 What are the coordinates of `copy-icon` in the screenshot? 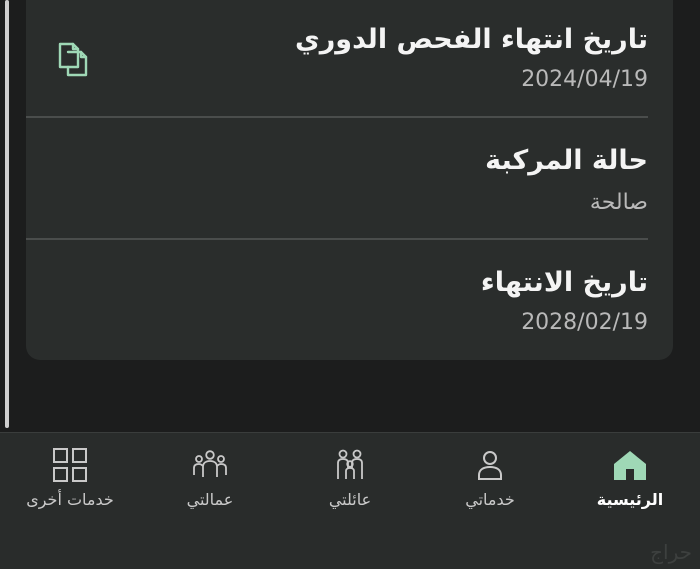 It's located at (73, 59).